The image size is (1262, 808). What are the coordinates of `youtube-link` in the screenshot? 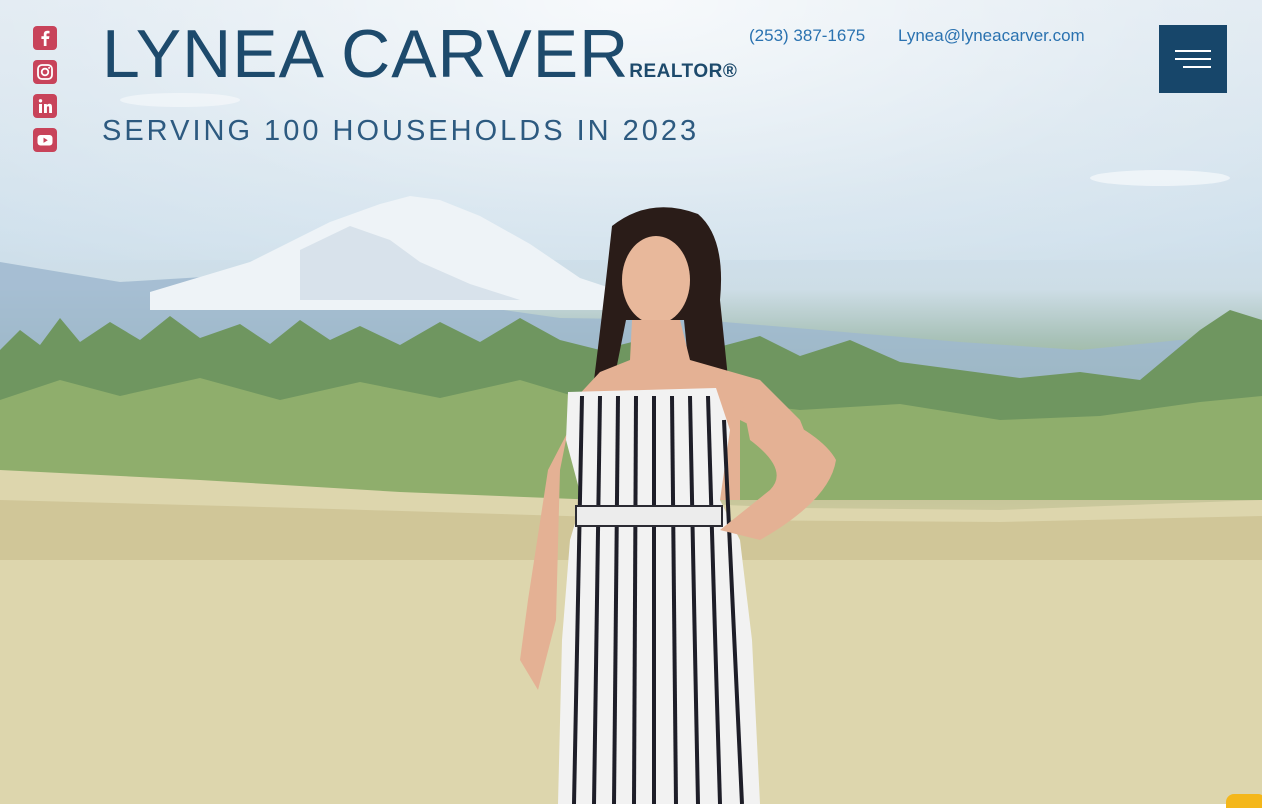 It's located at (45, 140).